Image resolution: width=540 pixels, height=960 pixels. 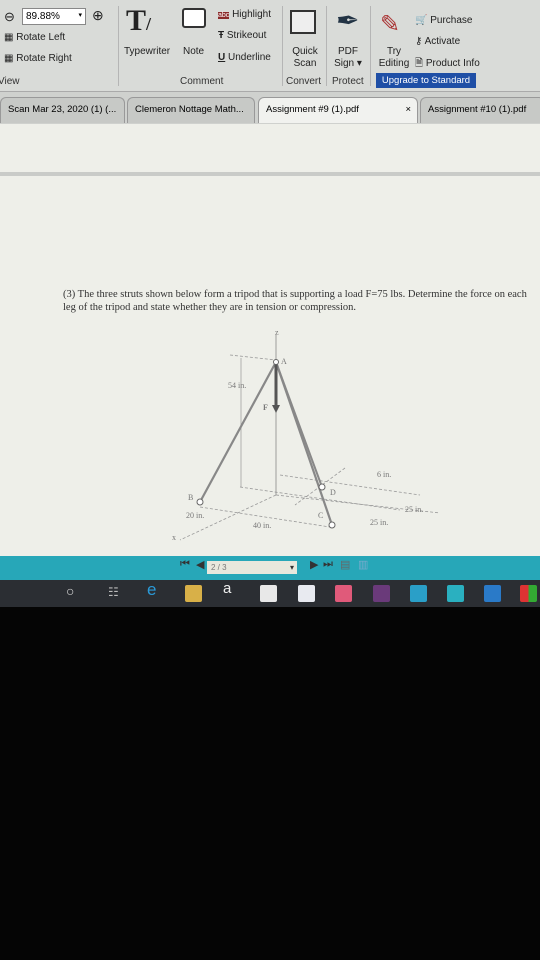 What do you see at coordinates (231, 588) in the screenshot?
I see `amazon-icon: a` at bounding box center [231, 588].